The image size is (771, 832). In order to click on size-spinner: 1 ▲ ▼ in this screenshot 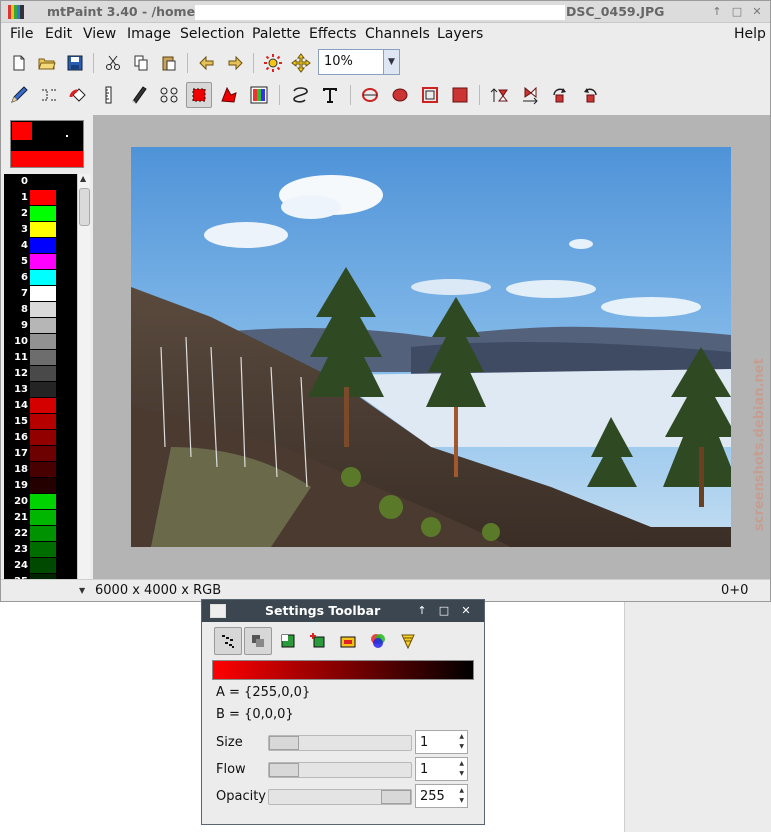, I will do `click(441, 742)`.